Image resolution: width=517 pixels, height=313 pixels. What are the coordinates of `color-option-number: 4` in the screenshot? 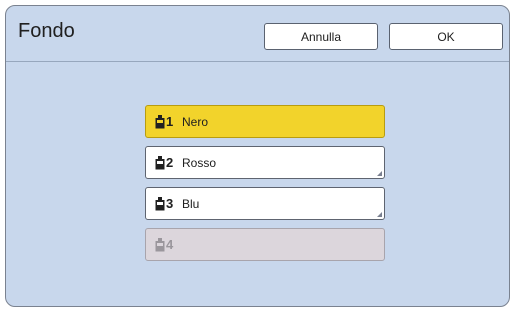 It's located at (170, 244).